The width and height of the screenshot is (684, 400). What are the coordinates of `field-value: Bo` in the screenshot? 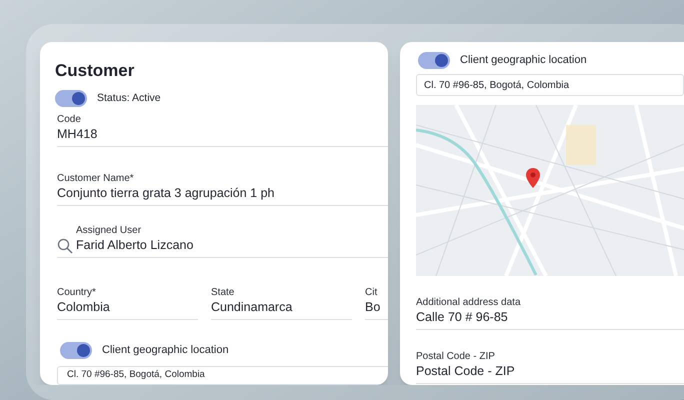 It's located at (372, 307).